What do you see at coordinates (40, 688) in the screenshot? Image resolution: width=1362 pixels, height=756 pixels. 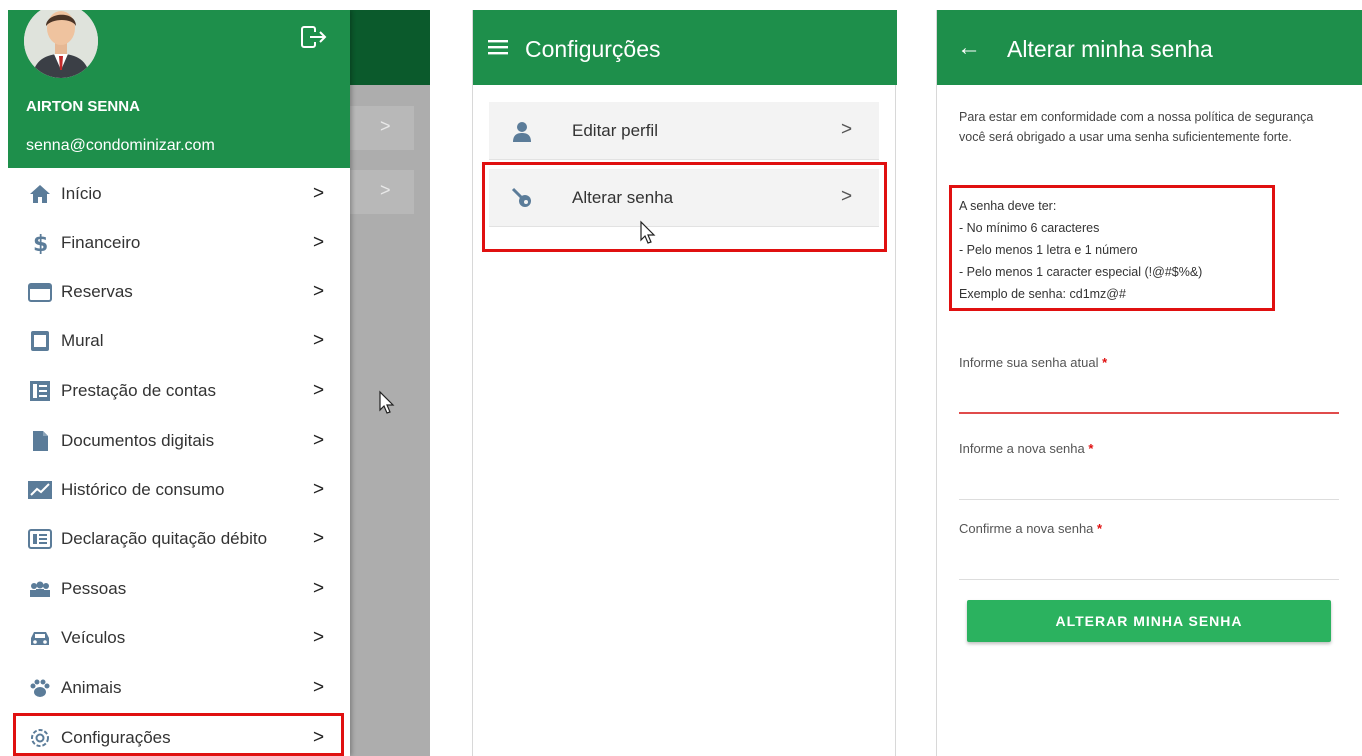 I see `paw-icon` at bounding box center [40, 688].